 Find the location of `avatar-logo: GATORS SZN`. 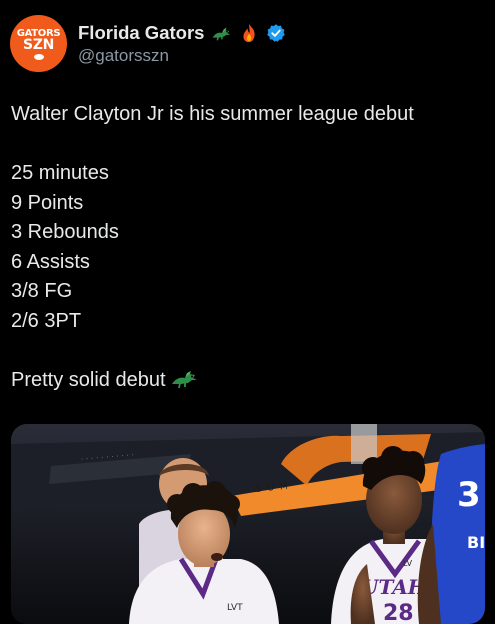

avatar-logo: GATORS SZN is located at coordinates (38, 44).